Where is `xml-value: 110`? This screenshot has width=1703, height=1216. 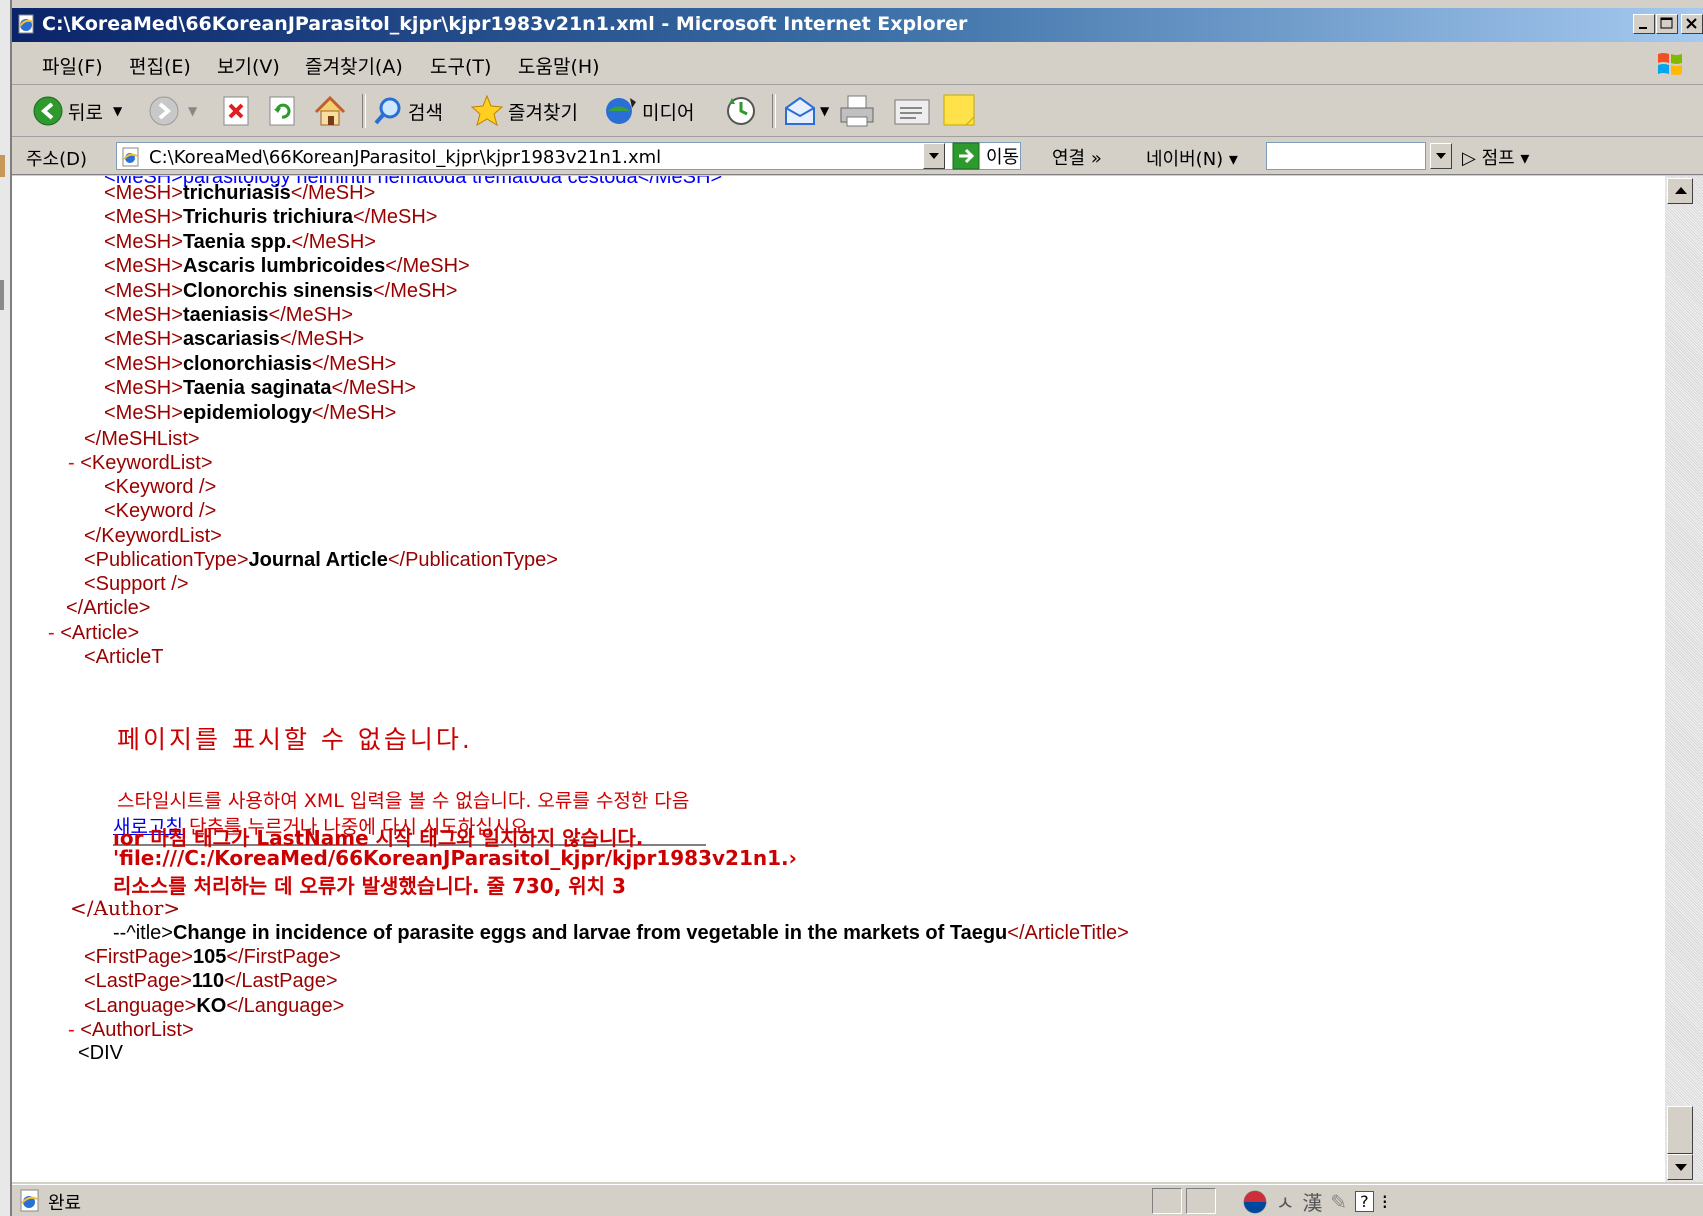 xml-value: 110 is located at coordinates (208, 981).